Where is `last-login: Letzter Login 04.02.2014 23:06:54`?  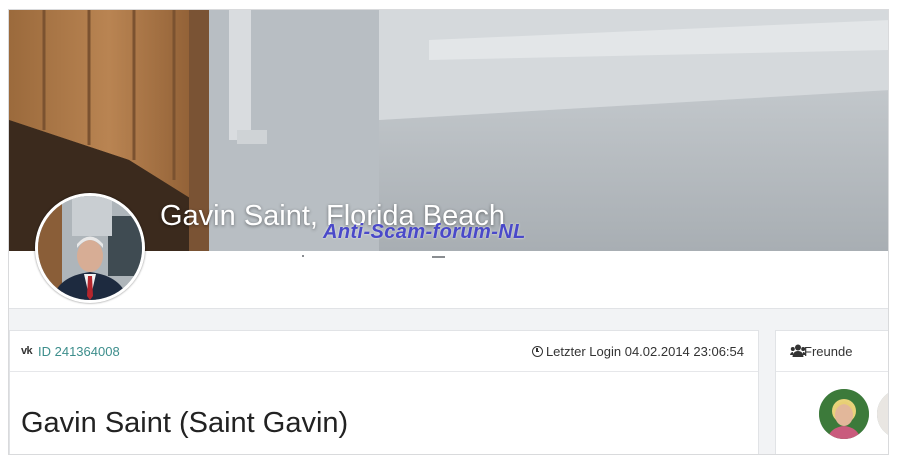
last-login: Letzter Login 04.02.2014 23:06:54 is located at coordinates (637, 351).